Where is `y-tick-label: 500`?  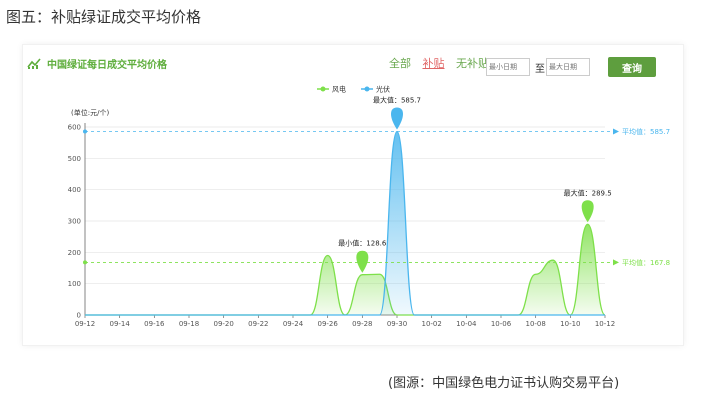 y-tick-label: 500 is located at coordinates (74, 159).